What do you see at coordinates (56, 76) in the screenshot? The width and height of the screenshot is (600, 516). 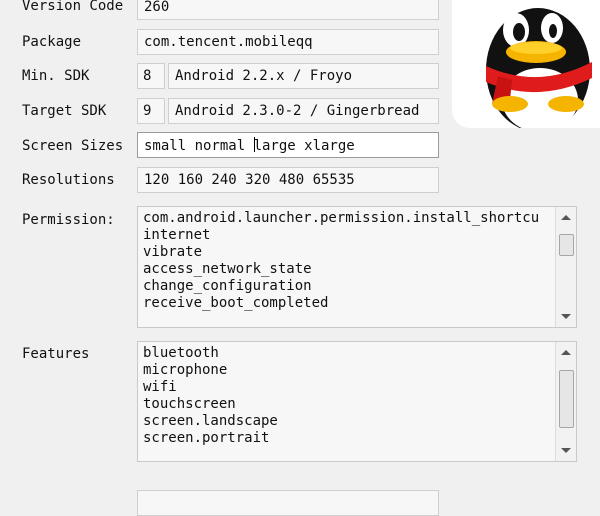 I see `min-sdk-label: Min. SDK` at bounding box center [56, 76].